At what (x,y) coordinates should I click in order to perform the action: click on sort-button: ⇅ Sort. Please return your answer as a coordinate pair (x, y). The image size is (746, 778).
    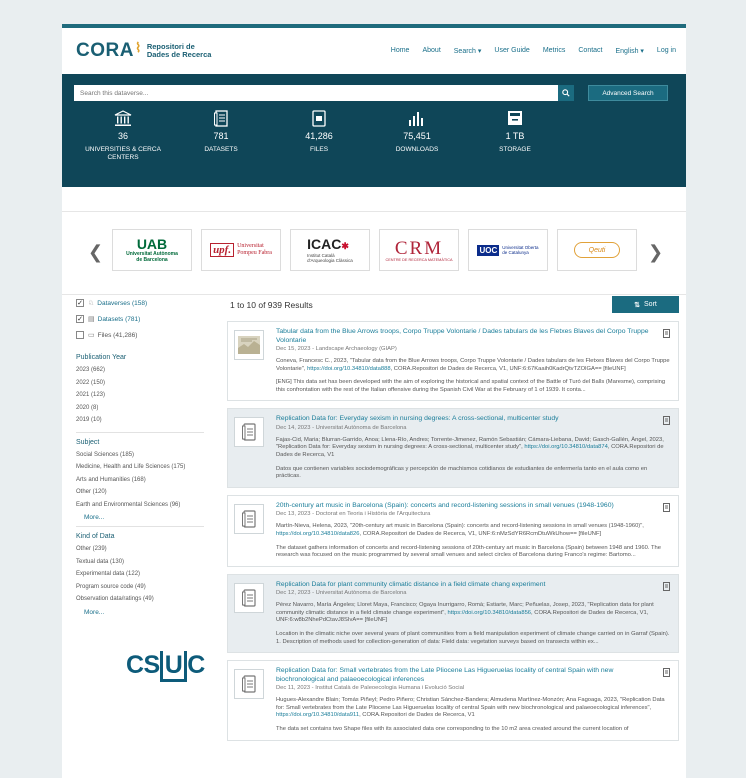
    Looking at the image, I should click on (645, 304).